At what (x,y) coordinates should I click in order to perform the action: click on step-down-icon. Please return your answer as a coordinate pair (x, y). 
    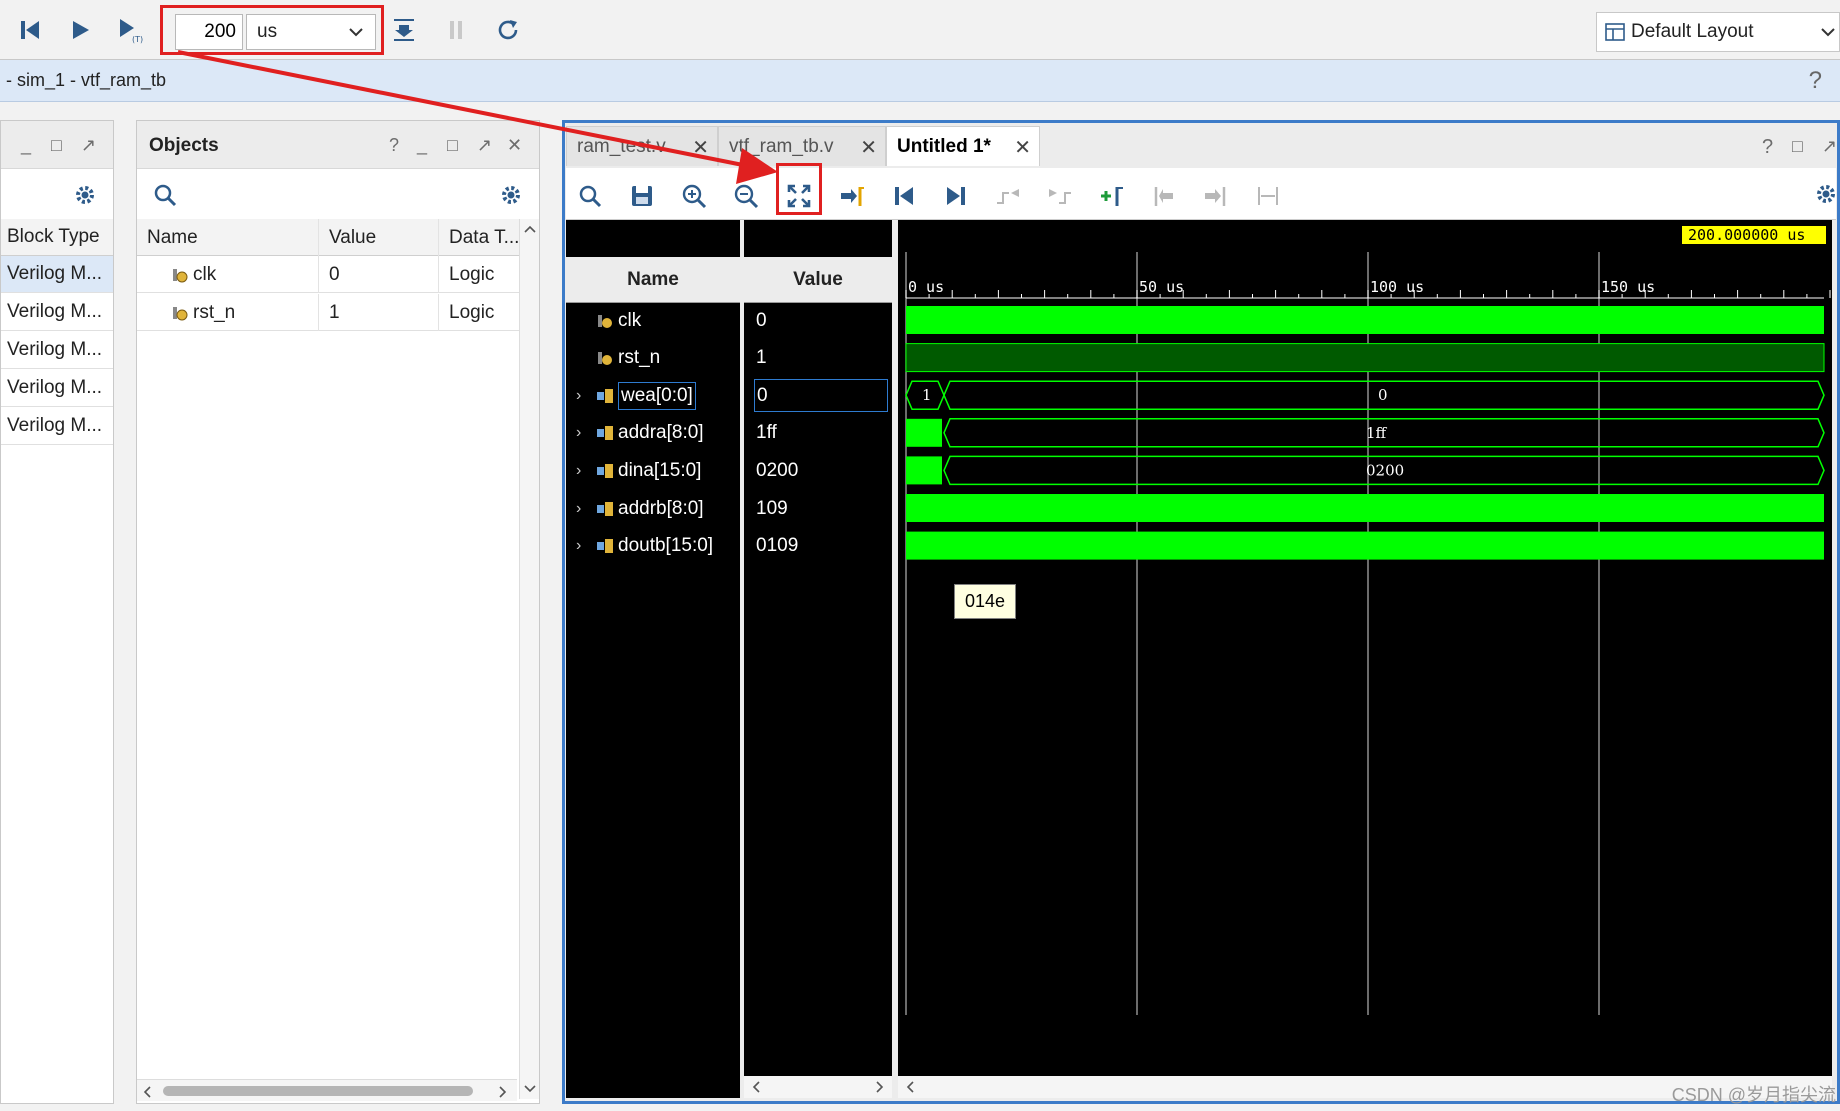
    Looking at the image, I should click on (404, 30).